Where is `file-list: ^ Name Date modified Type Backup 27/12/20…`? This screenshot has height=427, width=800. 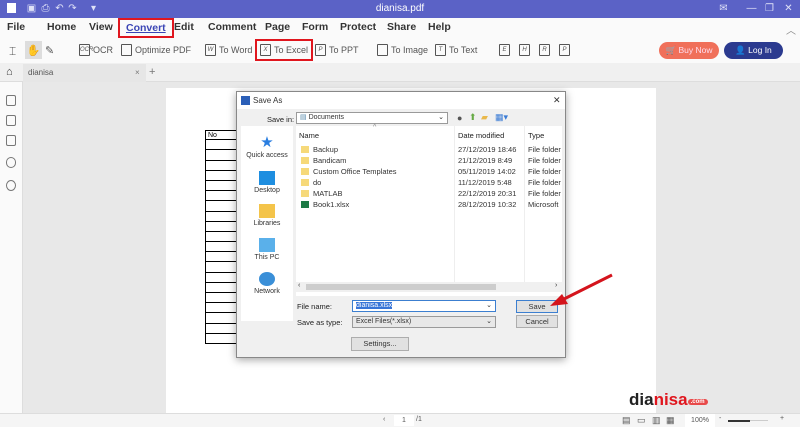 file-list: ^ Name Date modified Type Backup 27/12/20… is located at coordinates (429, 210).